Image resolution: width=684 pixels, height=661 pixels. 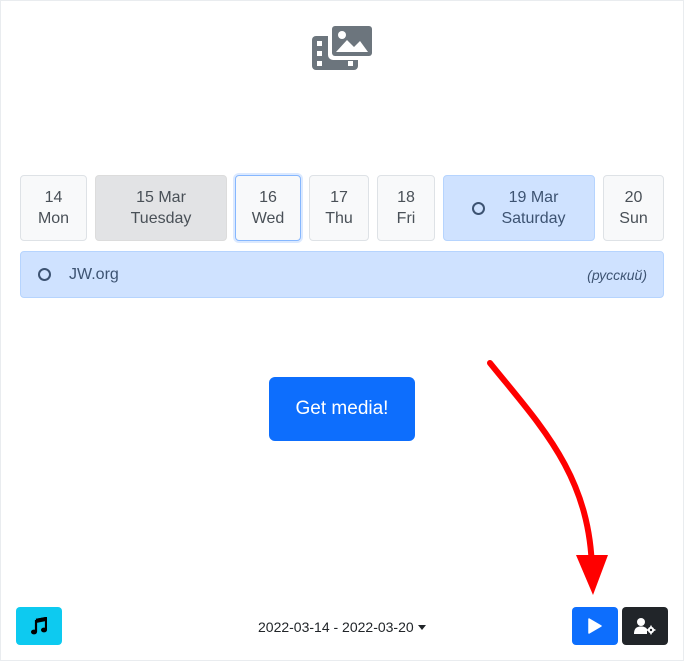 I want to click on day-name: Wed, so click(x=268, y=218).